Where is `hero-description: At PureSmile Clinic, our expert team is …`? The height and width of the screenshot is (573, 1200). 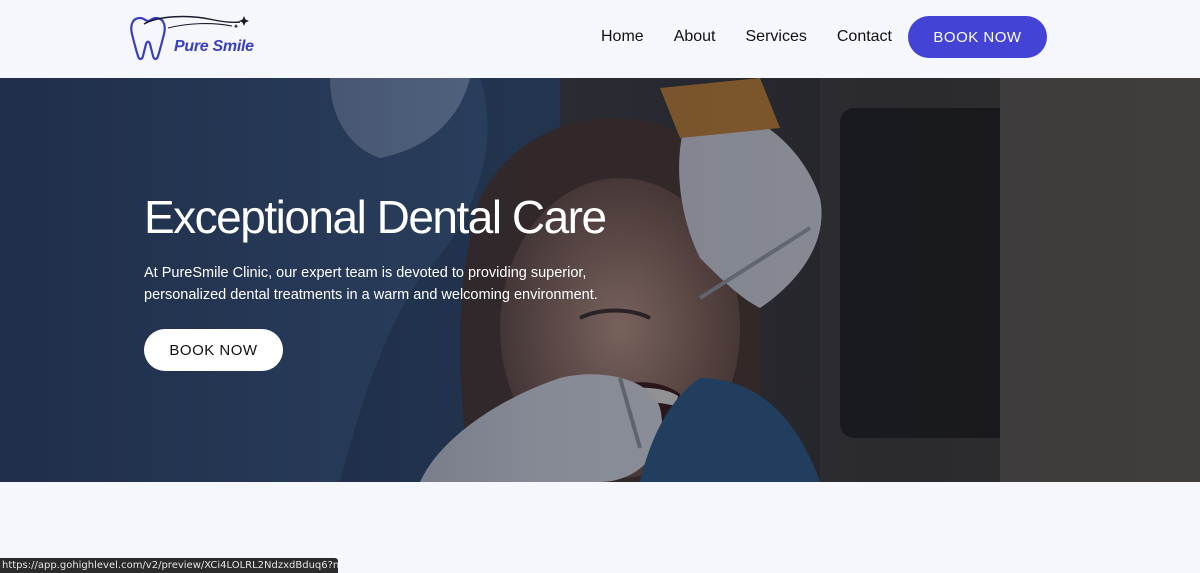
hero-description: At PureSmile Clinic, our expert team is … is located at coordinates (371, 284).